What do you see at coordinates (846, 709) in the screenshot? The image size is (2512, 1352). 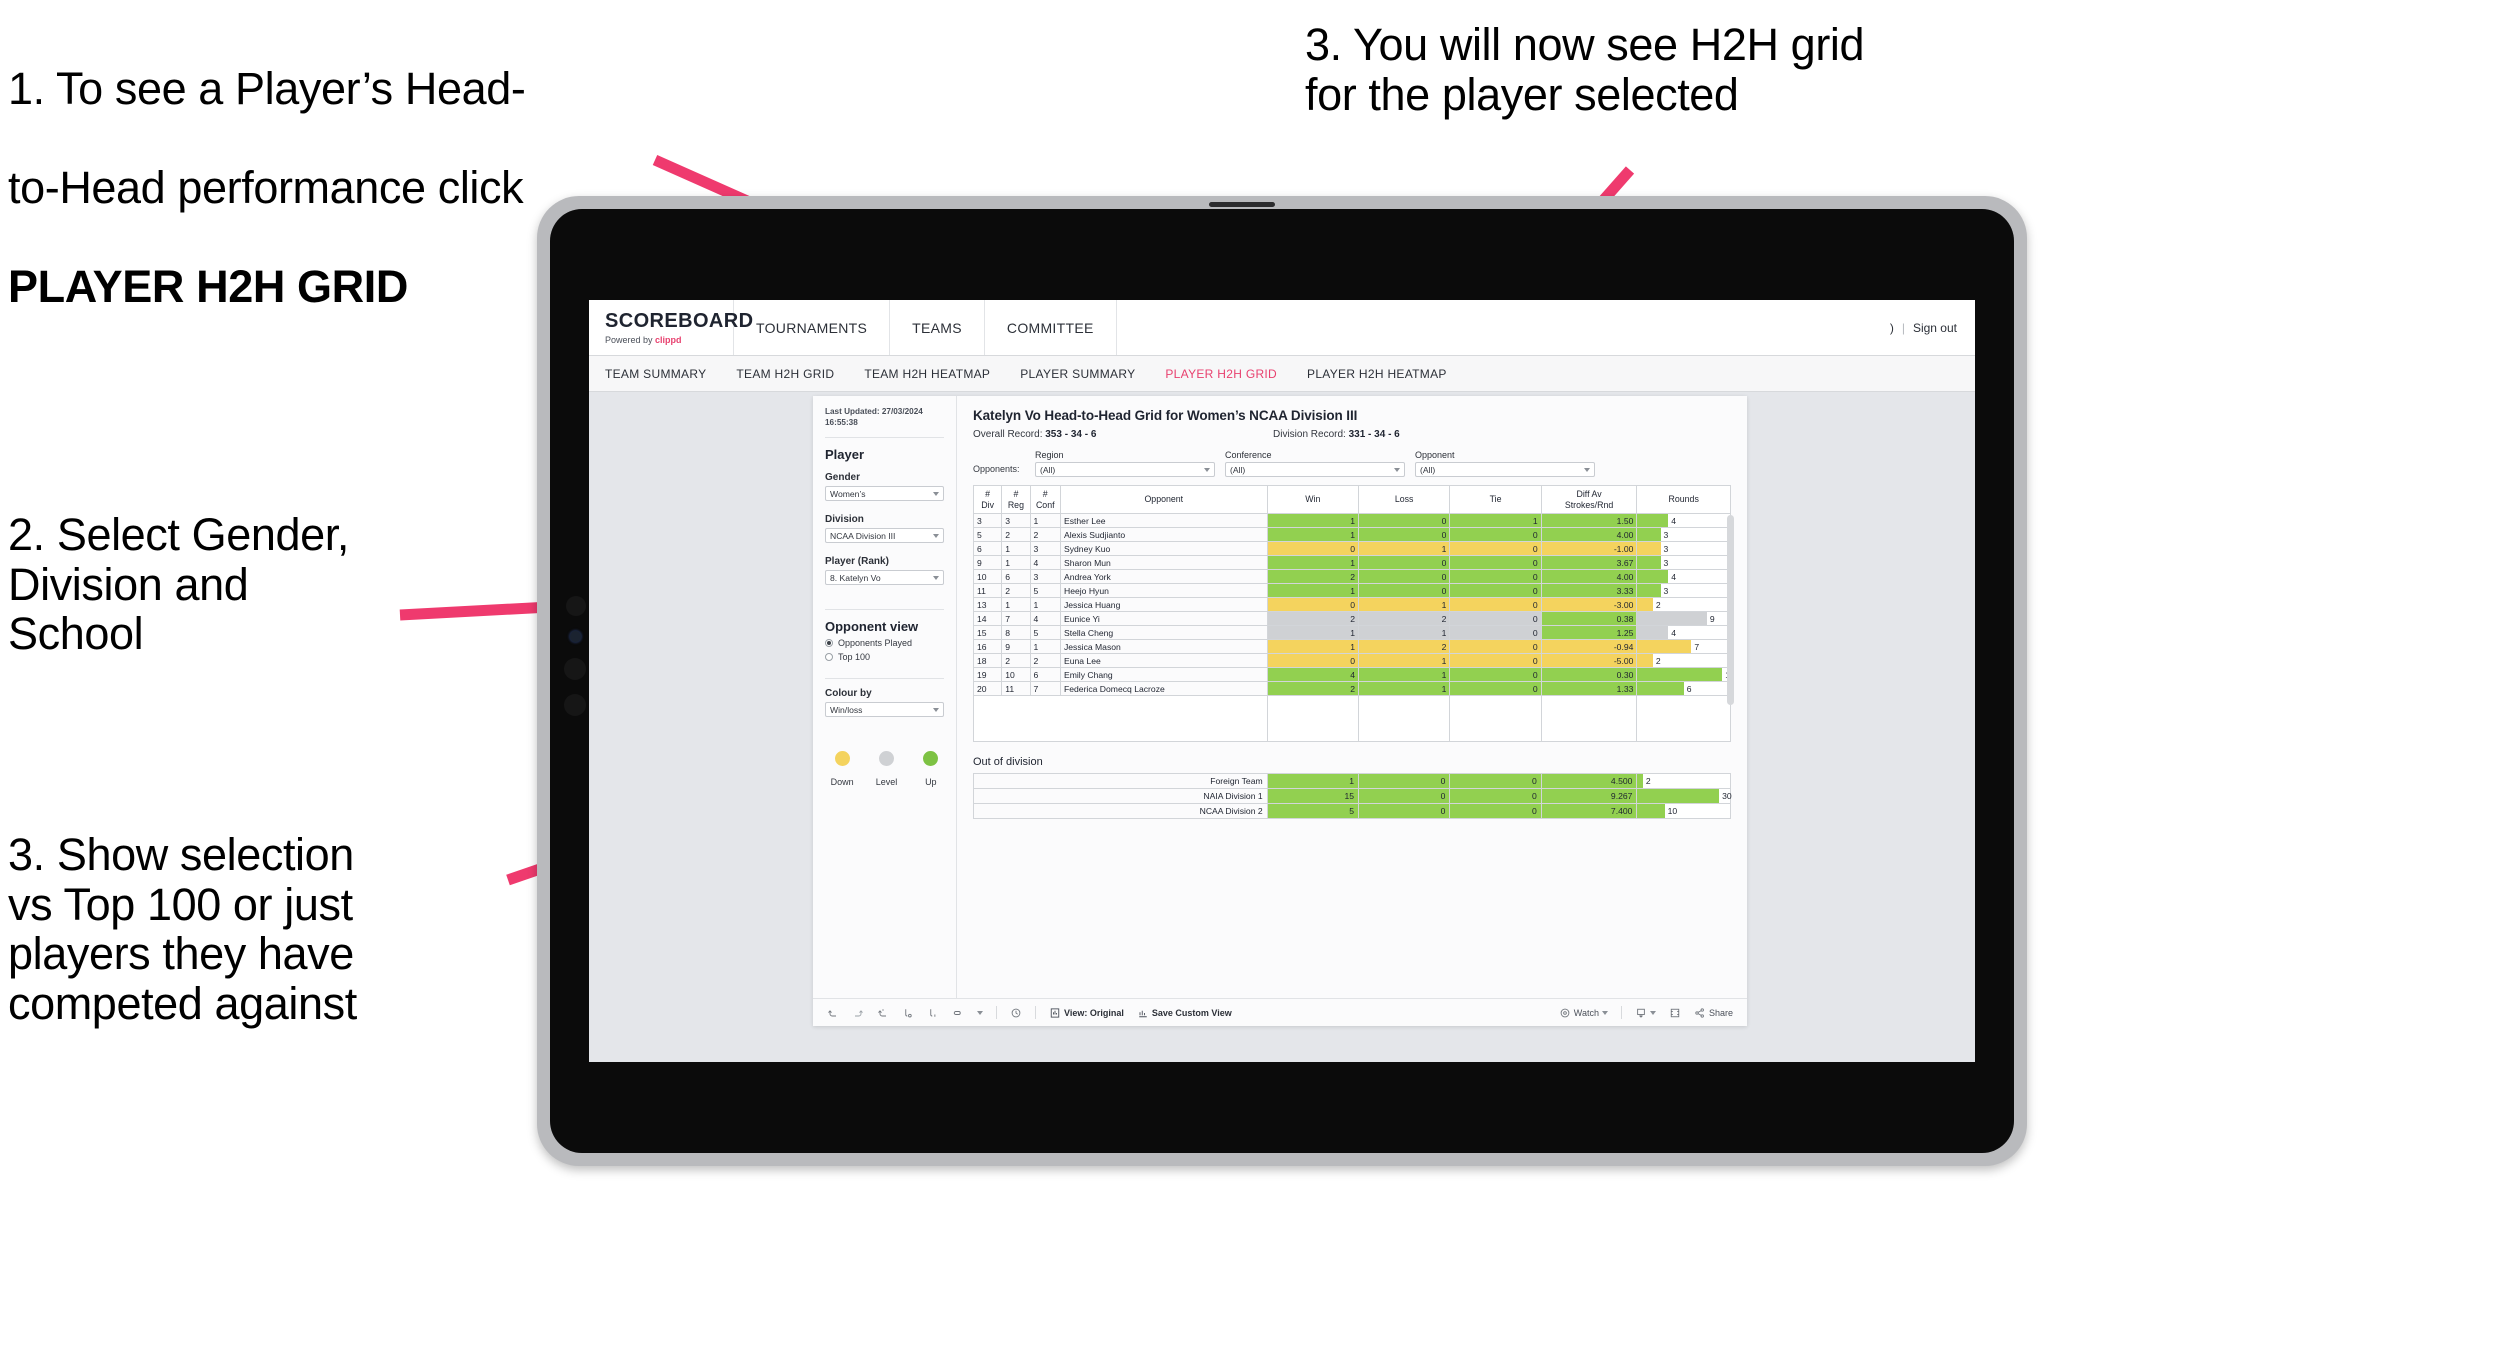 I see `colour-by-select-value: Win/loss` at bounding box center [846, 709].